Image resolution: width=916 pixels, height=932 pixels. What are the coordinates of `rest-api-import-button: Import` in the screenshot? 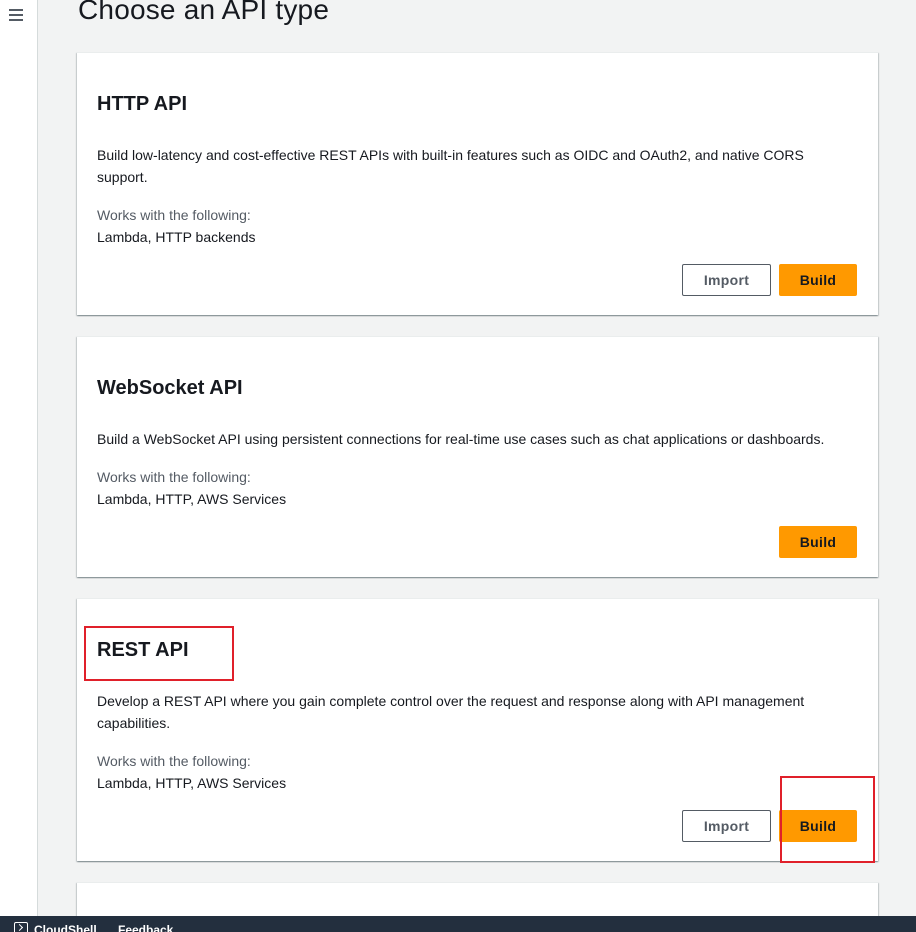 It's located at (726, 826).